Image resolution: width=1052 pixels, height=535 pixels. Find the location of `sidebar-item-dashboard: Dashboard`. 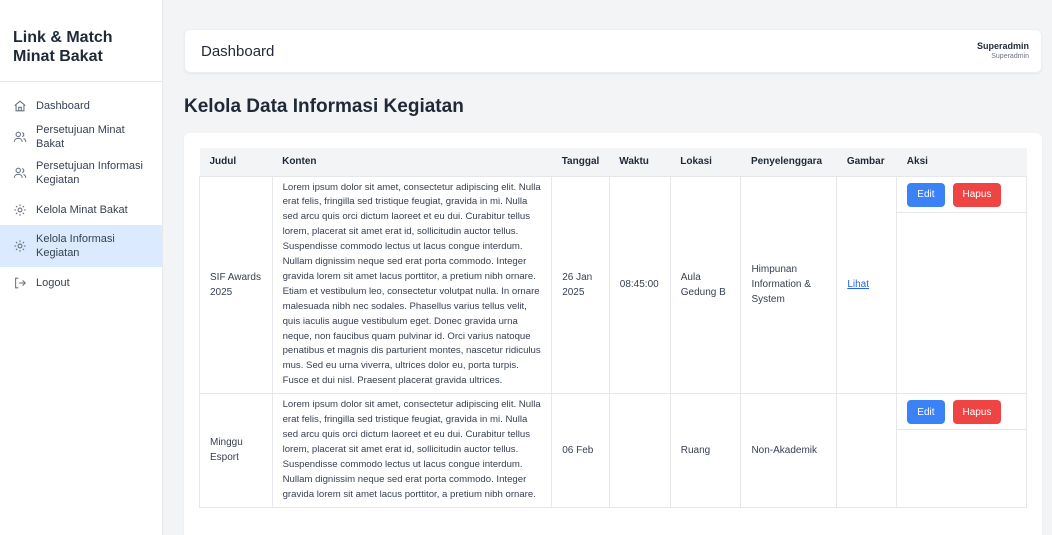

sidebar-item-dashboard: Dashboard is located at coordinates (81, 105).